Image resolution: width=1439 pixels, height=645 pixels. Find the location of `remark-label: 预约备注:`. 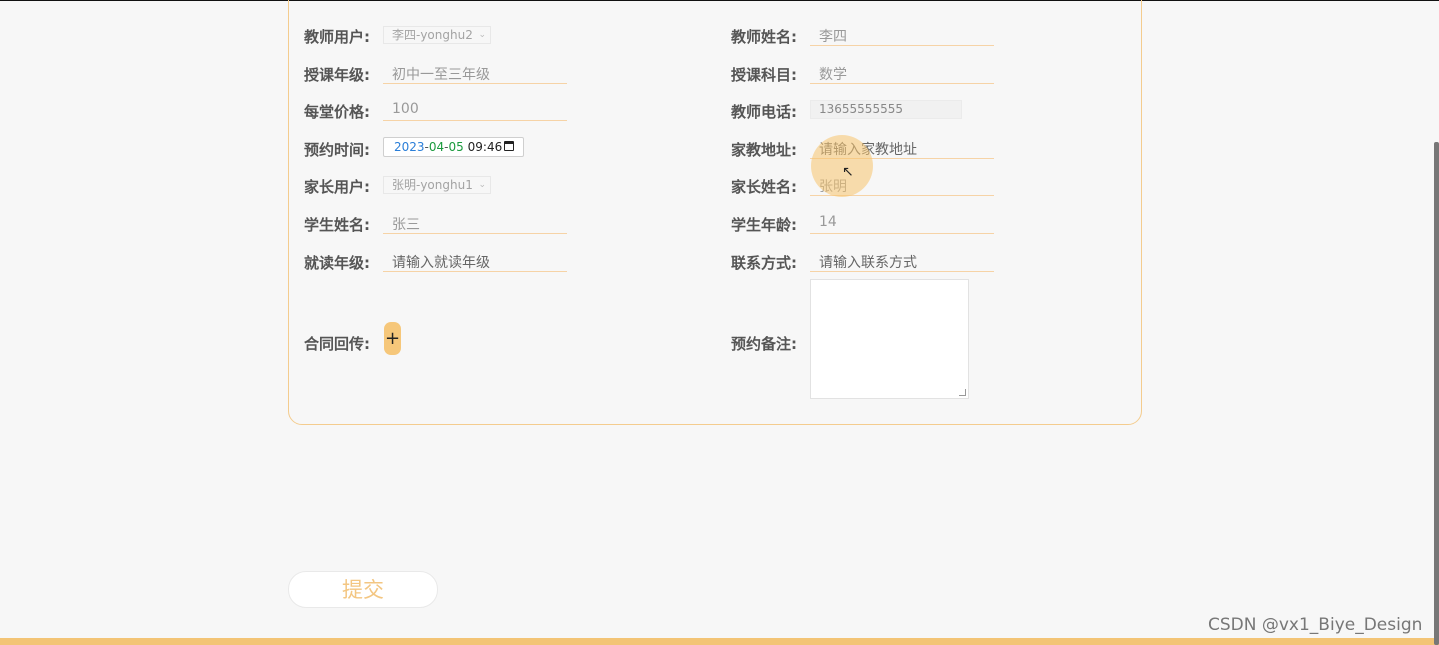

remark-label: 预约备注: is located at coordinates (764, 344).